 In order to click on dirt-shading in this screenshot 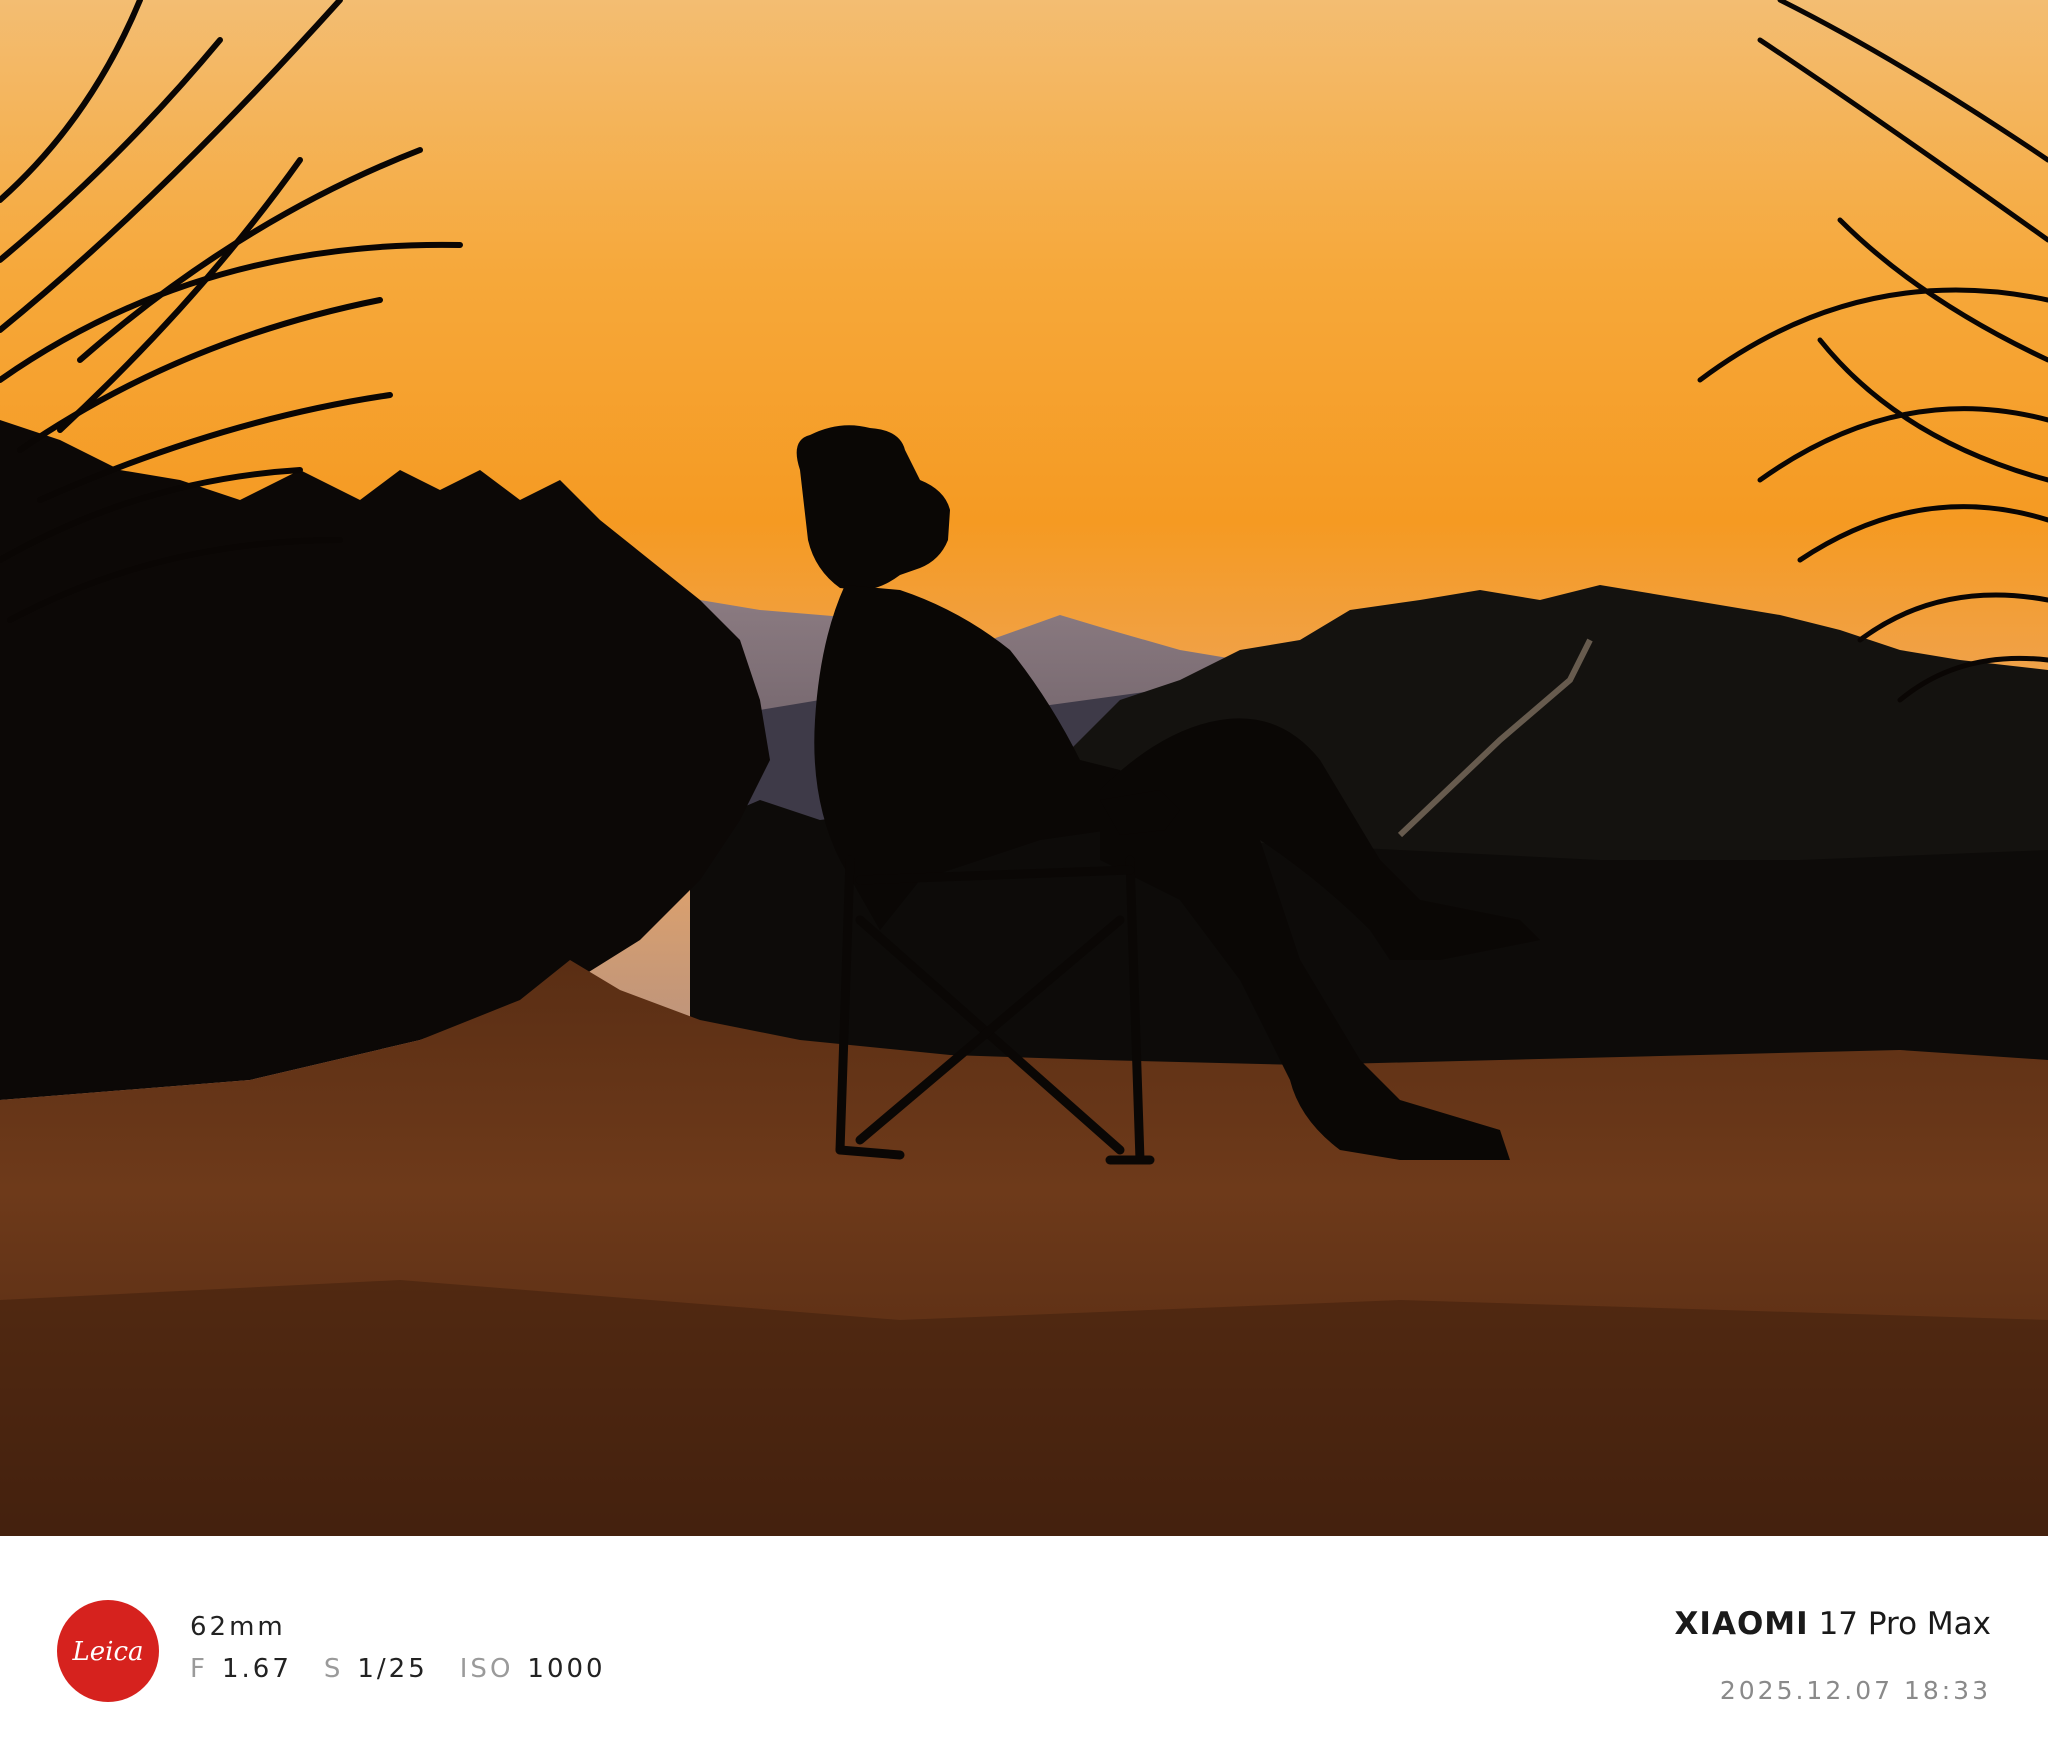, I will do `click(1024, 1408)`.